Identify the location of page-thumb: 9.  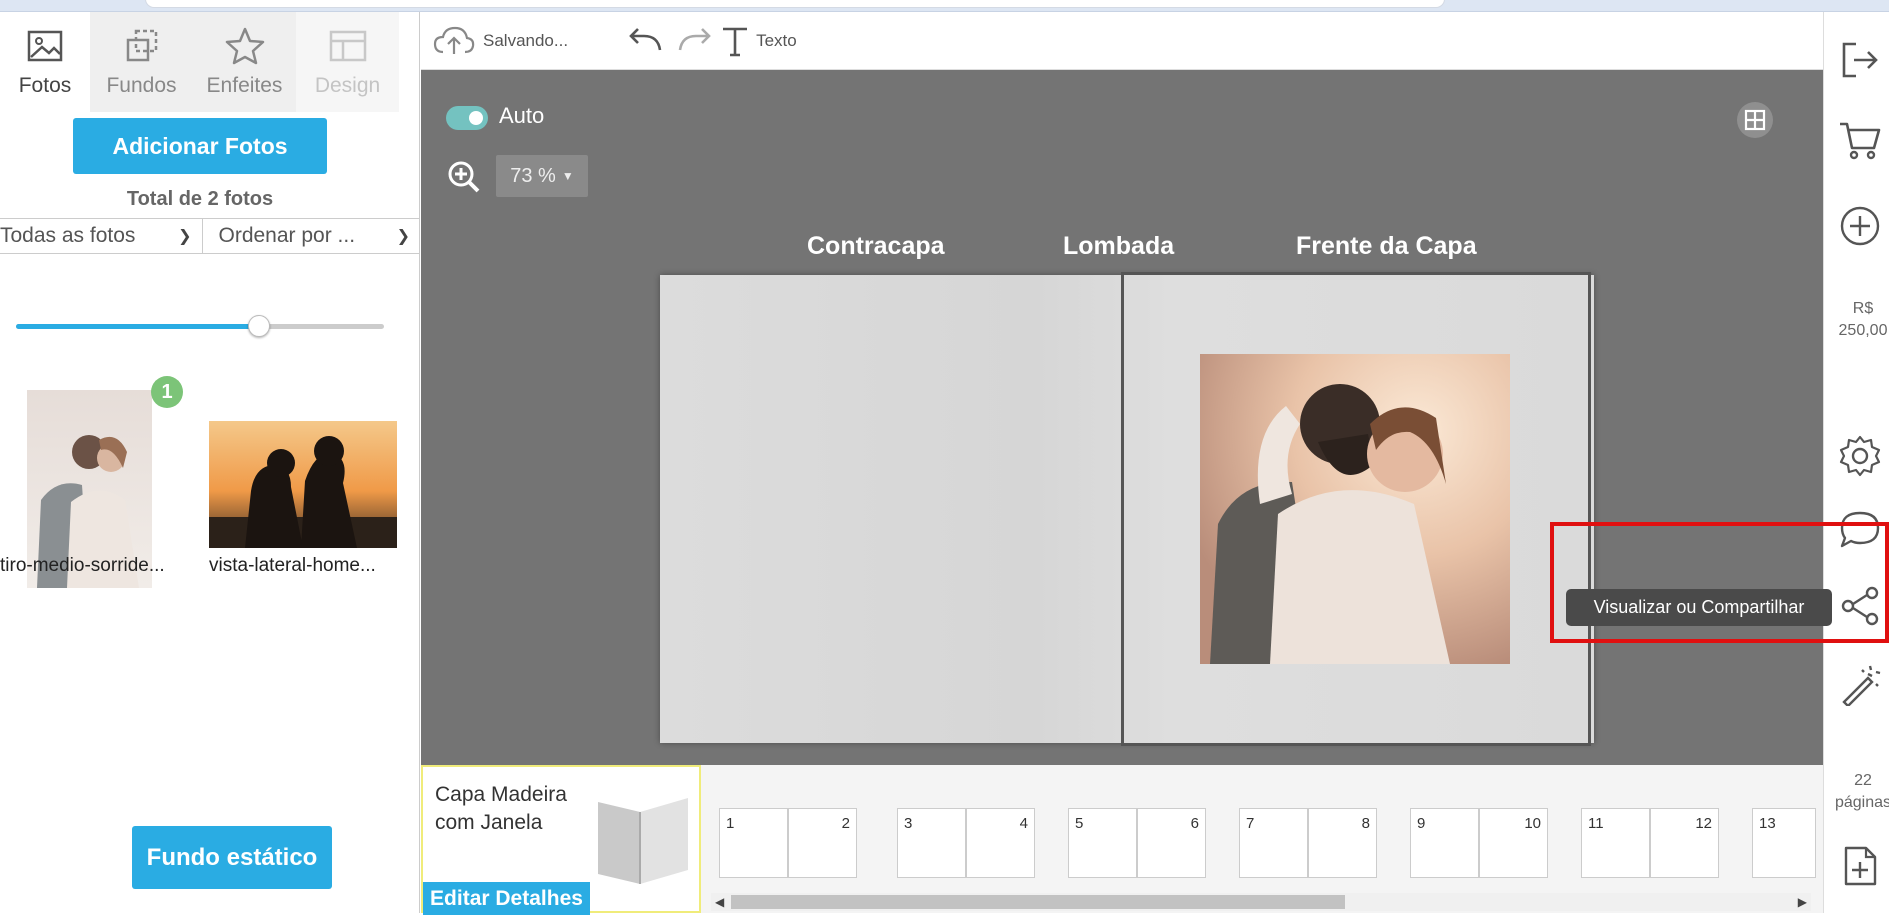
(1444, 843).